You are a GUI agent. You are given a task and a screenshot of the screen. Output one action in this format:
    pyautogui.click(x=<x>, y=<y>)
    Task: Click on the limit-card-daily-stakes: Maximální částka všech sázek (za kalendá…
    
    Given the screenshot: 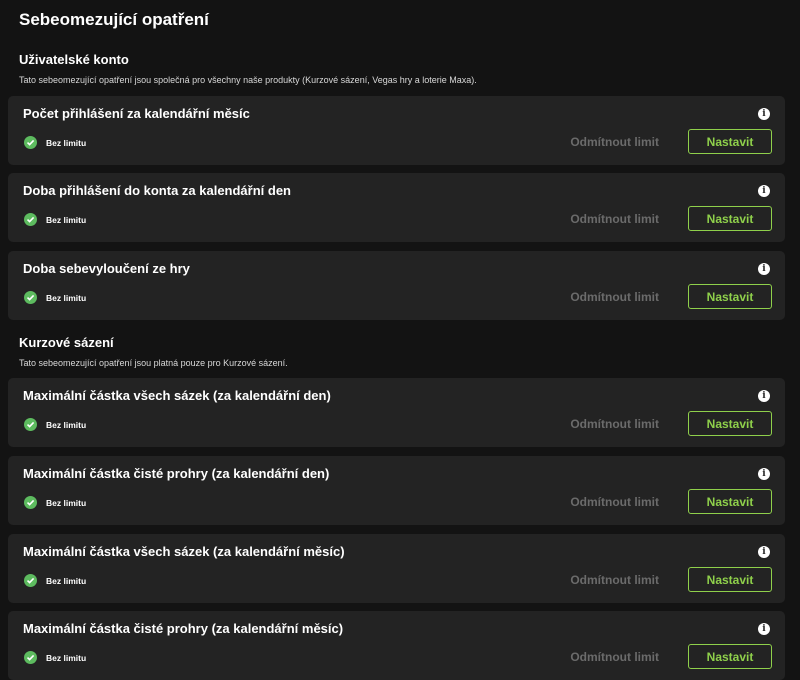 What is the action you would take?
    pyautogui.click(x=396, y=412)
    